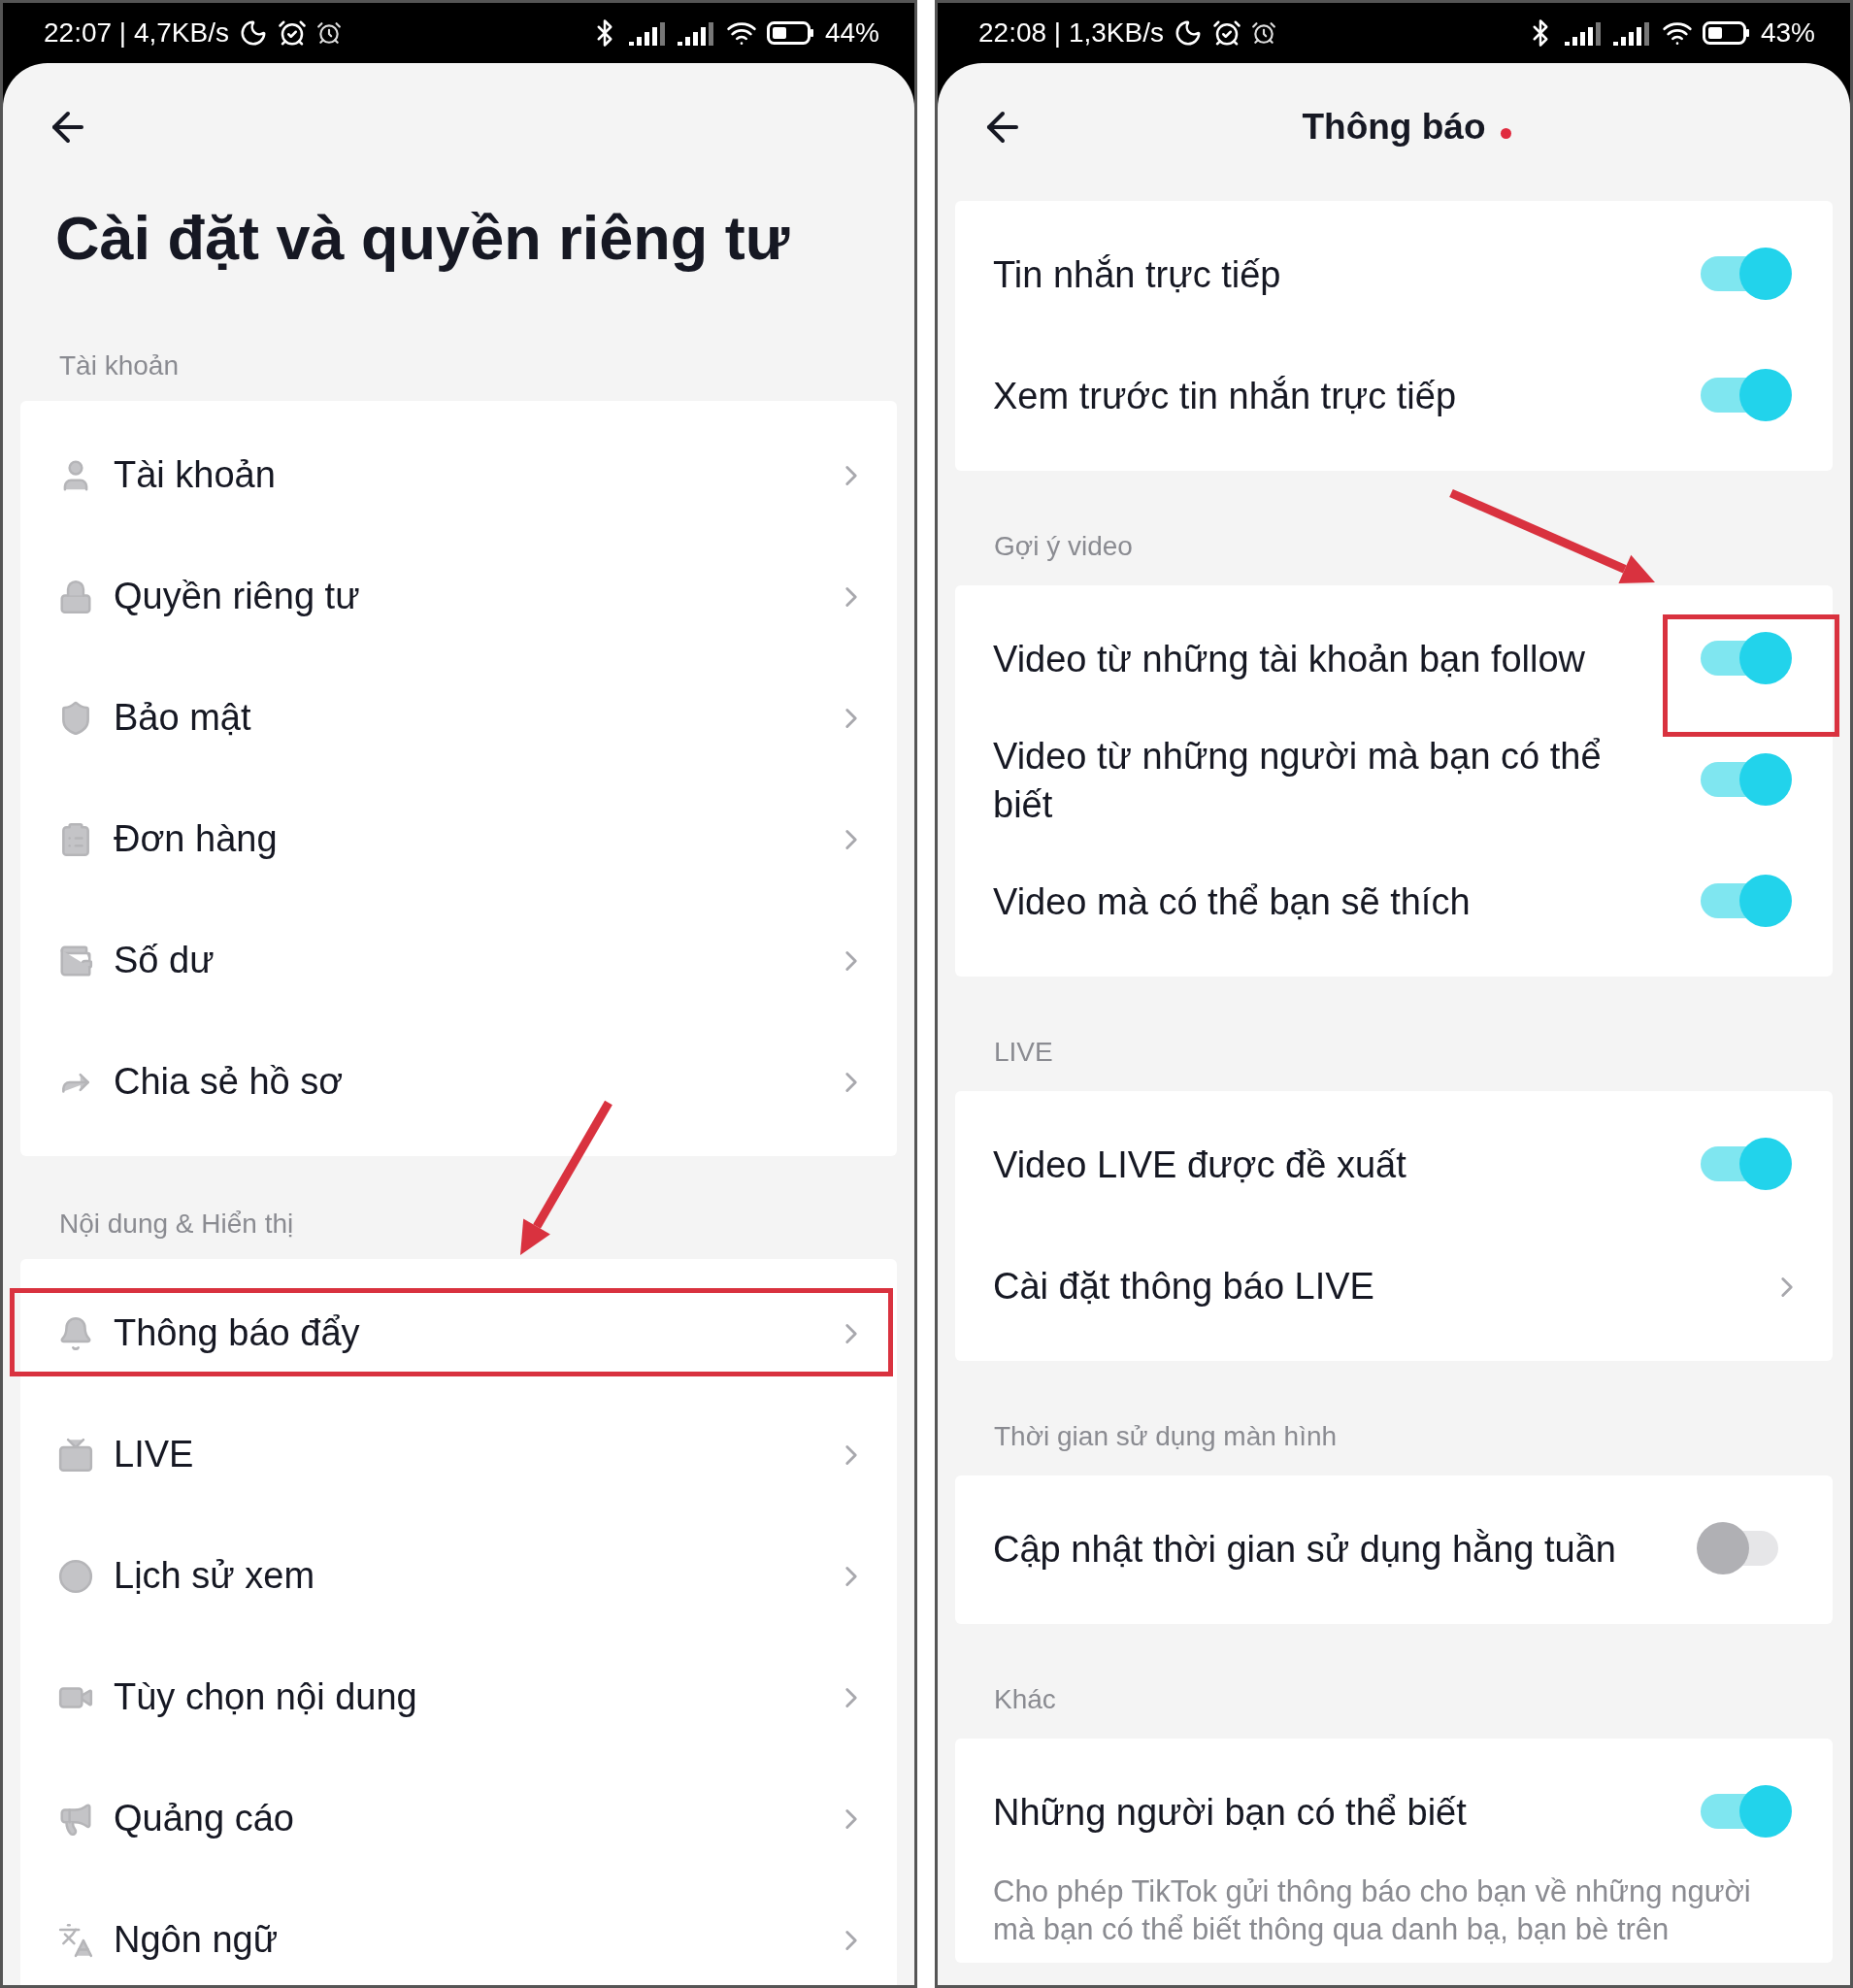  What do you see at coordinates (76, 1455) in the screenshot?
I see `tv-icon` at bounding box center [76, 1455].